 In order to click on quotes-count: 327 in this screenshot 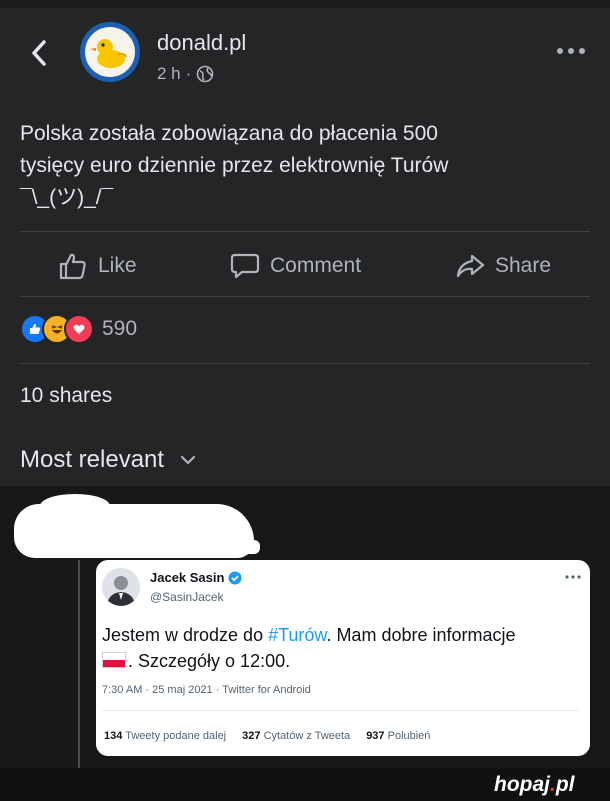, I will do `click(251, 736)`.